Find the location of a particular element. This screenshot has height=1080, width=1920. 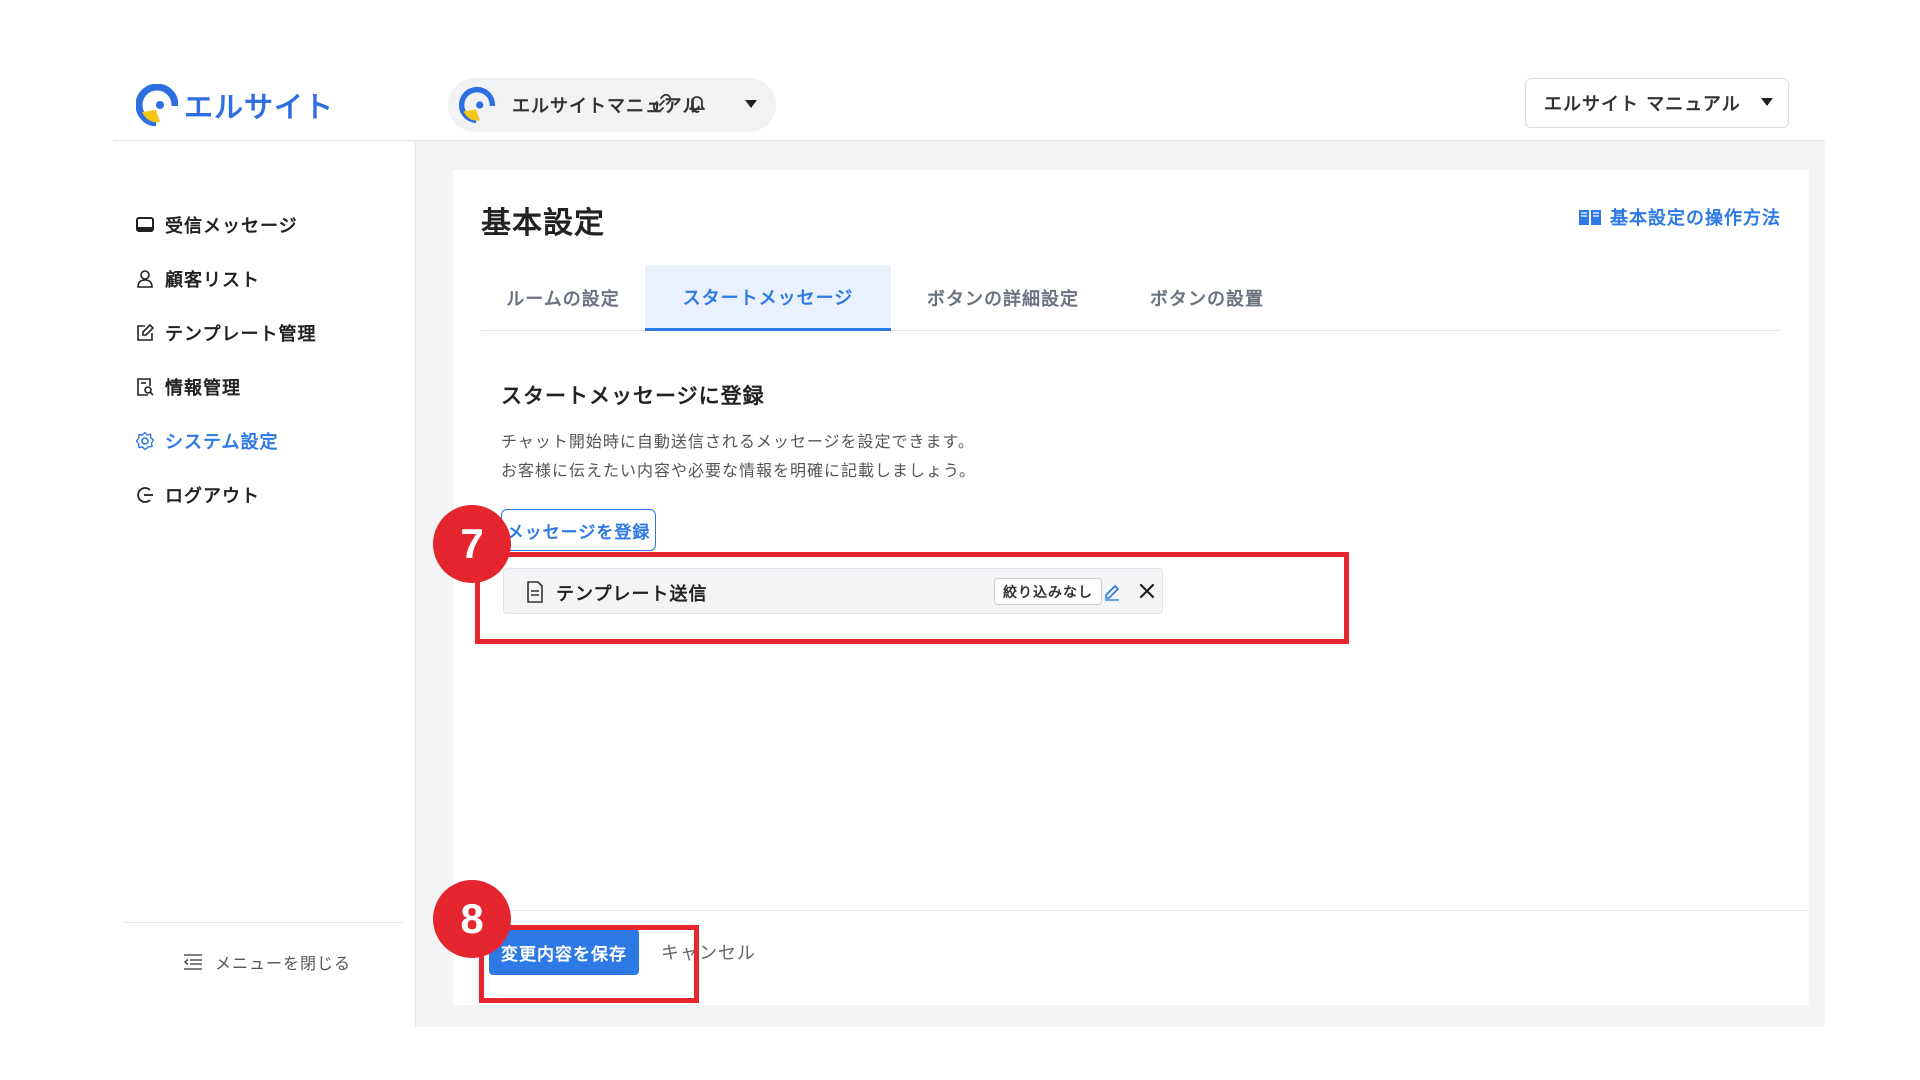

book-icon is located at coordinates (1590, 217).